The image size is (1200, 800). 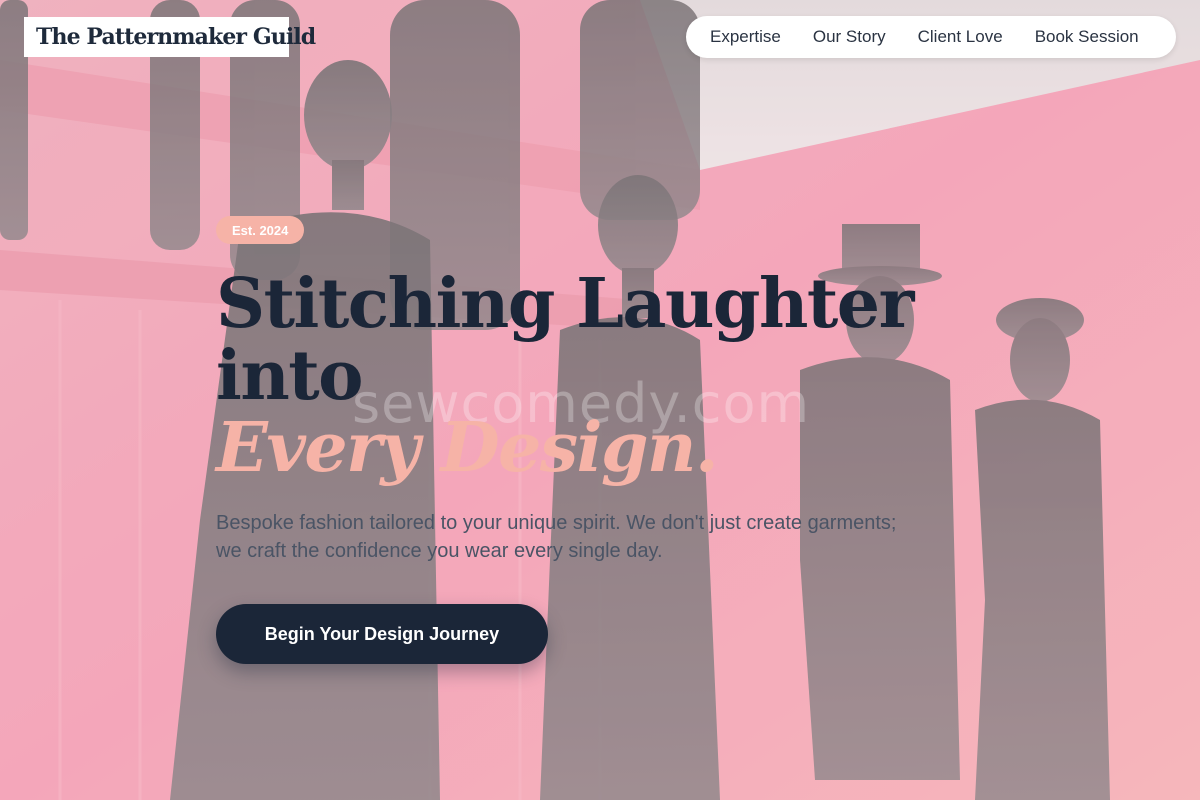 I want to click on nav-link-our-story: Our Story, so click(x=849, y=37).